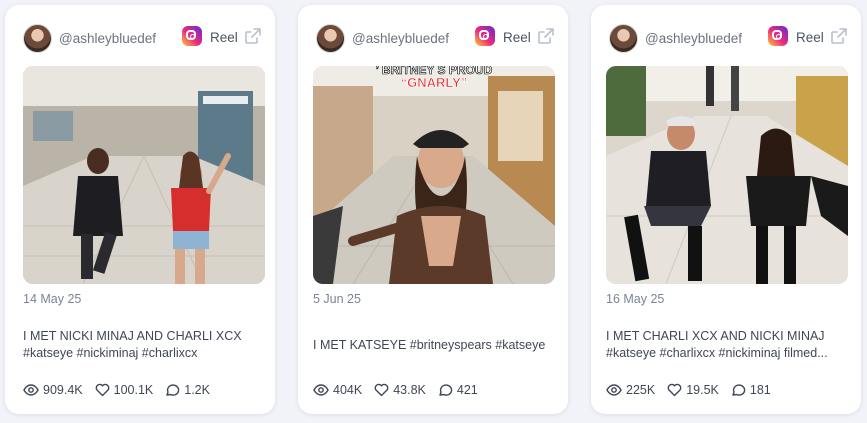  What do you see at coordinates (429, 345) in the screenshot?
I see `caption-line: I MET KATSEYE #britneyspears #katseye` at bounding box center [429, 345].